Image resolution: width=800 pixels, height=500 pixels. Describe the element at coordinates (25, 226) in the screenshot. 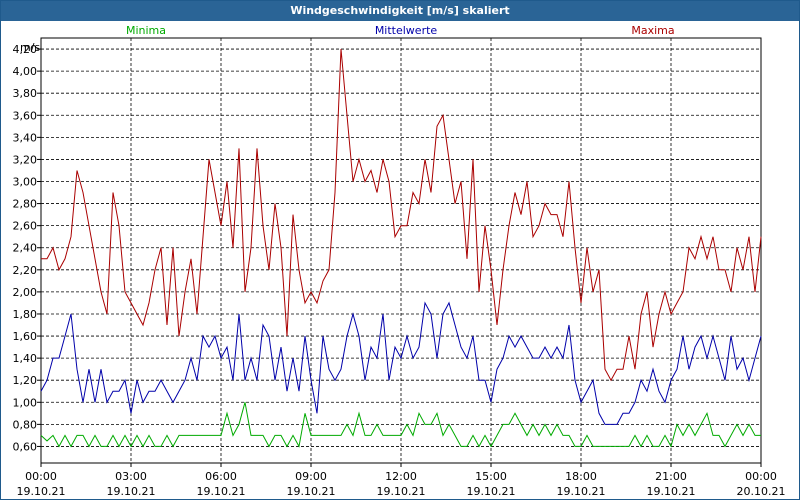

I see `y-tick-label: 2,60` at that location.